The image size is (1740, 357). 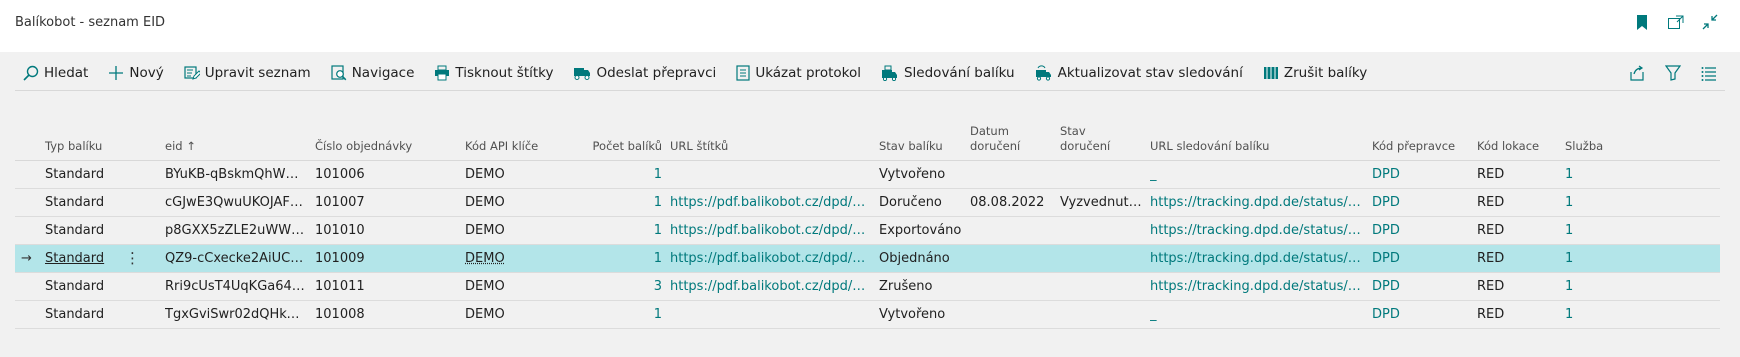 I want to click on print-labels-button-label: Tisknout štítky, so click(x=504, y=73).